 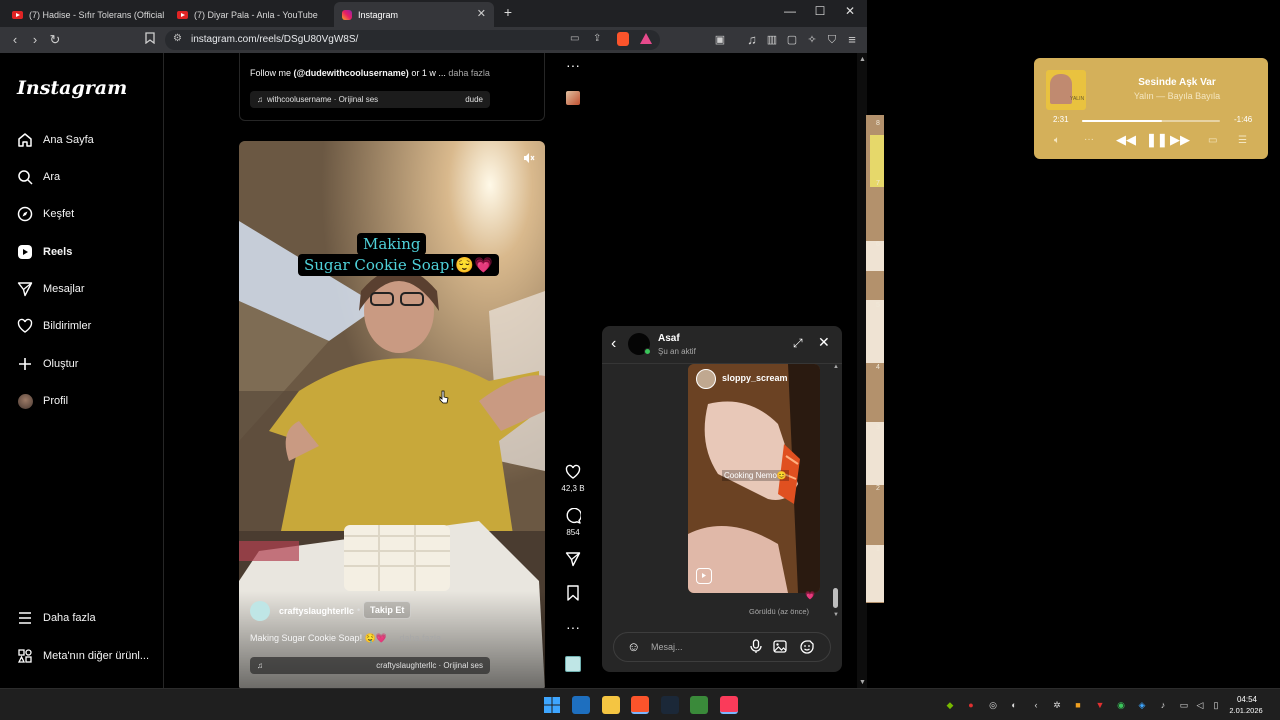 I want to click on bookmark-icon, so click(x=150, y=40).